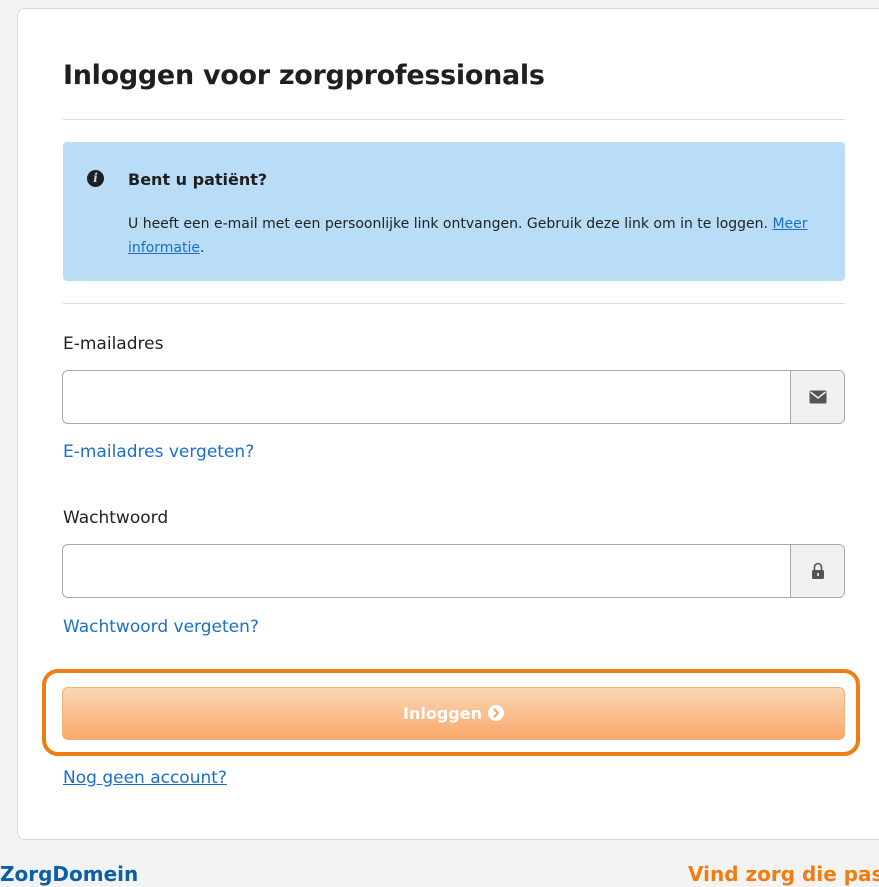 This screenshot has width=879, height=887. What do you see at coordinates (116, 518) in the screenshot?
I see `password-label: Wachtwoord` at bounding box center [116, 518].